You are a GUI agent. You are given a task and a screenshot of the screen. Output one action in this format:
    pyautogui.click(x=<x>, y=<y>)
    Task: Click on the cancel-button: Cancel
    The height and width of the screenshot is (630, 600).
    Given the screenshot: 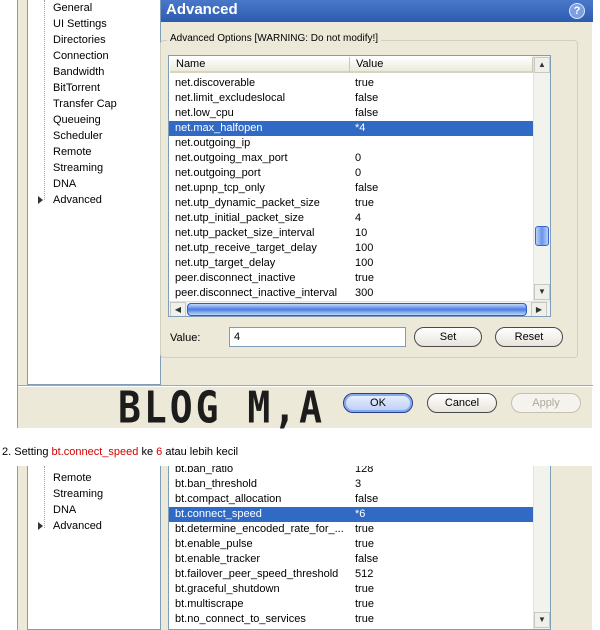 What is the action you would take?
    pyautogui.click(x=462, y=403)
    